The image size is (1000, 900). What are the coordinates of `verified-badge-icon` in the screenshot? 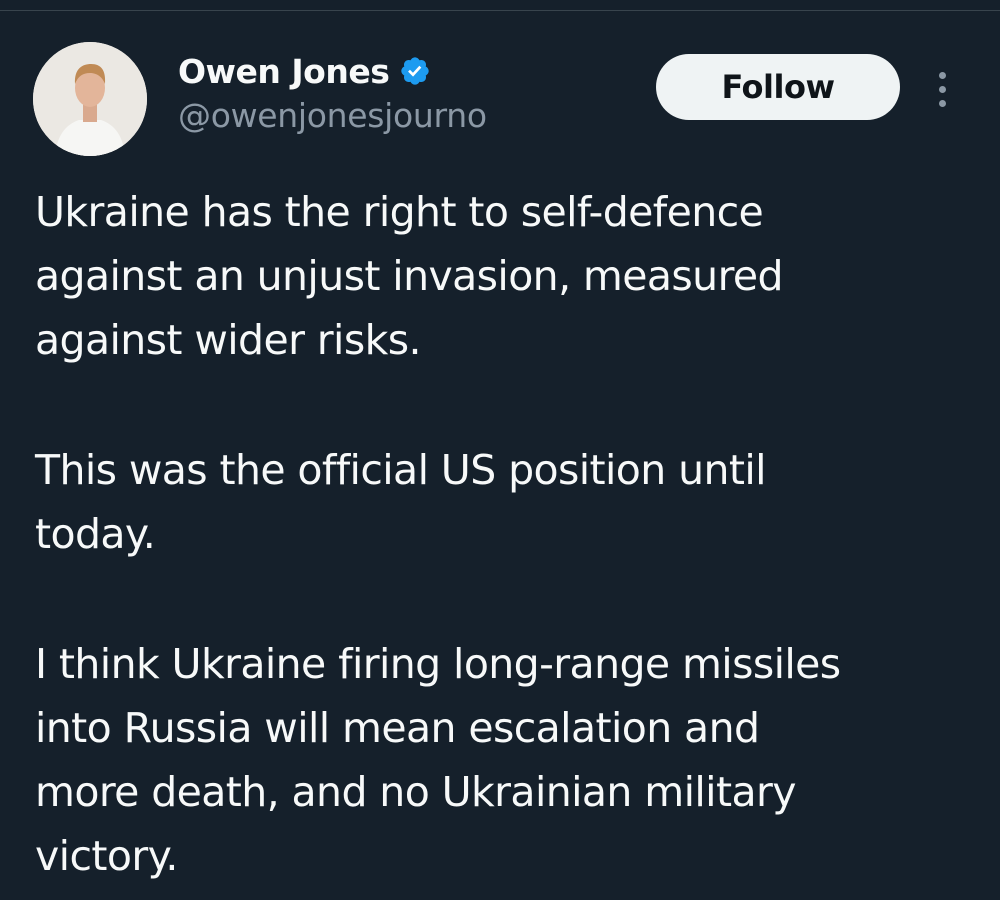 It's located at (415, 71).